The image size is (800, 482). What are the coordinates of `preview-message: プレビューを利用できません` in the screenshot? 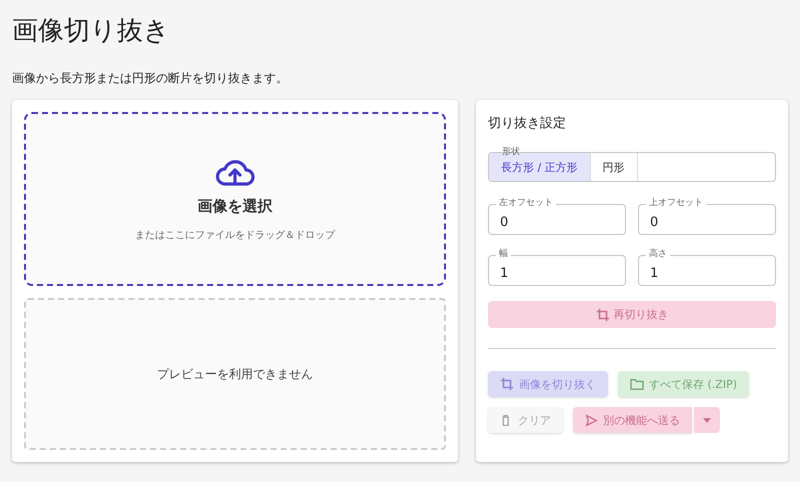 It's located at (235, 374).